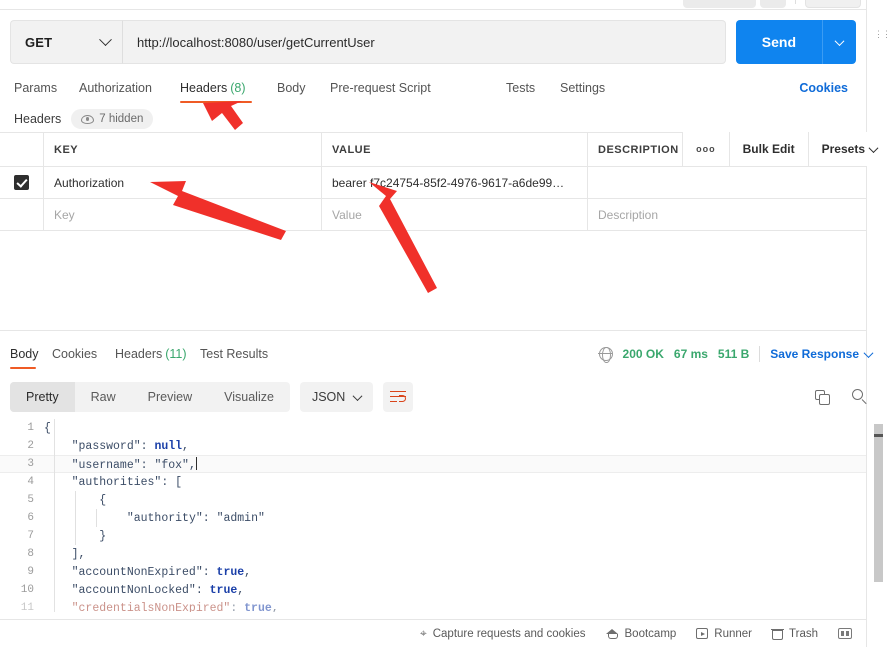  What do you see at coordinates (803, 633) in the screenshot?
I see `trash-label: Trash` at bounding box center [803, 633].